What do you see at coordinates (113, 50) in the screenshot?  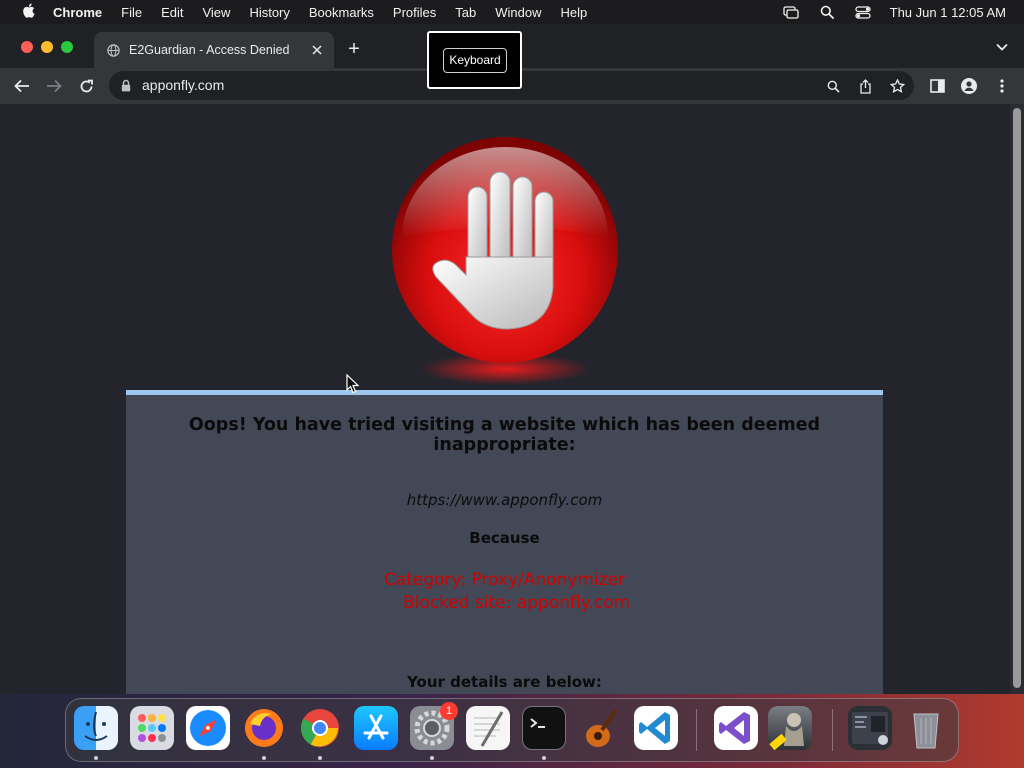 I see `globe-icon` at bounding box center [113, 50].